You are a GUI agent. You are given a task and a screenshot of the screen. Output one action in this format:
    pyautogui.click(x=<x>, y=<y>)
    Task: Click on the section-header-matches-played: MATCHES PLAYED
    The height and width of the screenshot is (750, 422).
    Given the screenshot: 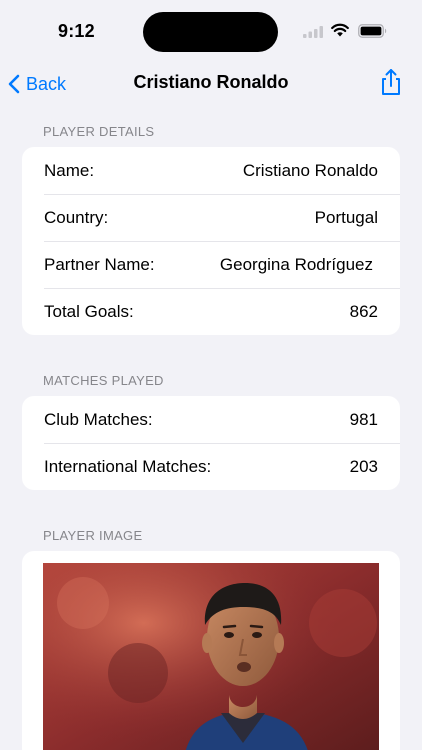 What is the action you would take?
    pyautogui.click(x=103, y=380)
    